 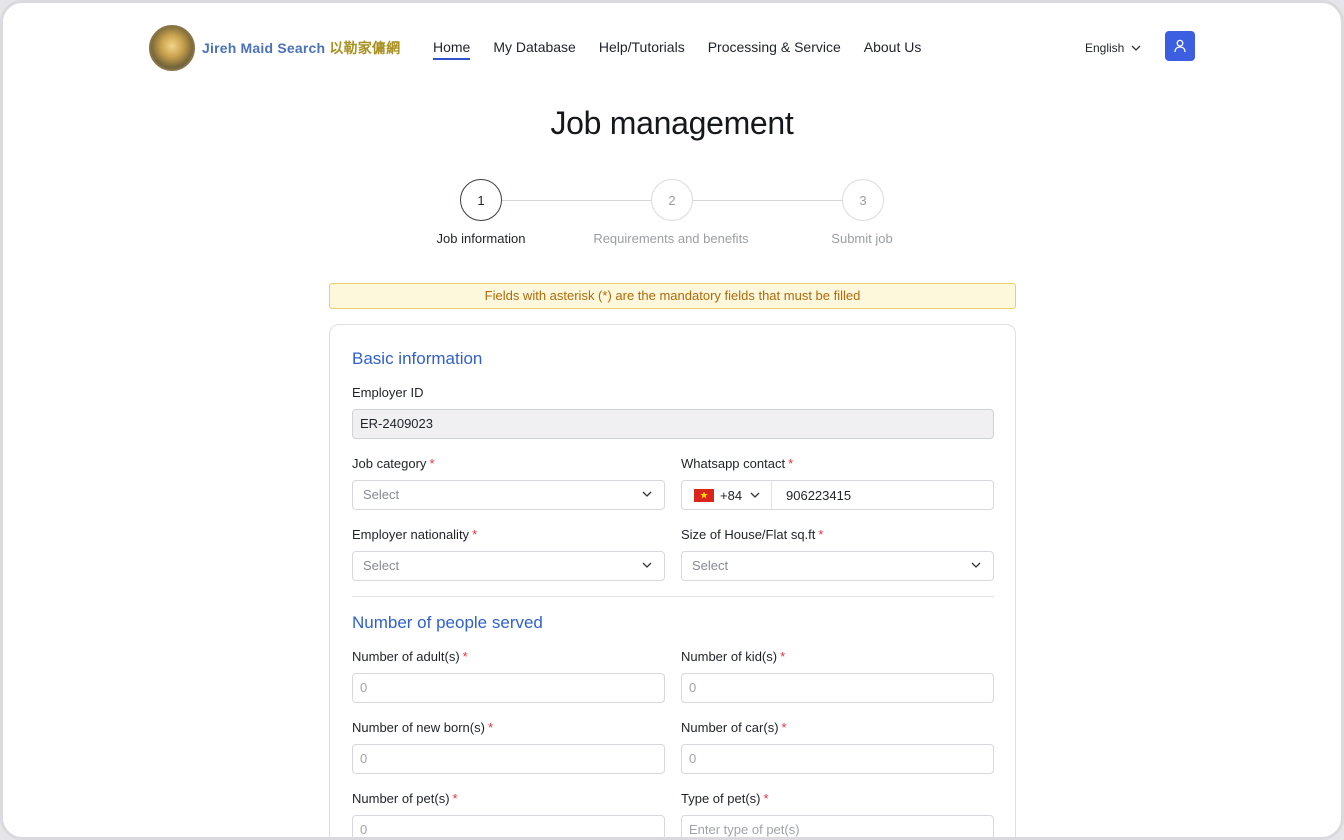 What do you see at coordinates (508, 495) in the screenshot?
I see `job-category-select: Select` at bounding box center [508, 495].